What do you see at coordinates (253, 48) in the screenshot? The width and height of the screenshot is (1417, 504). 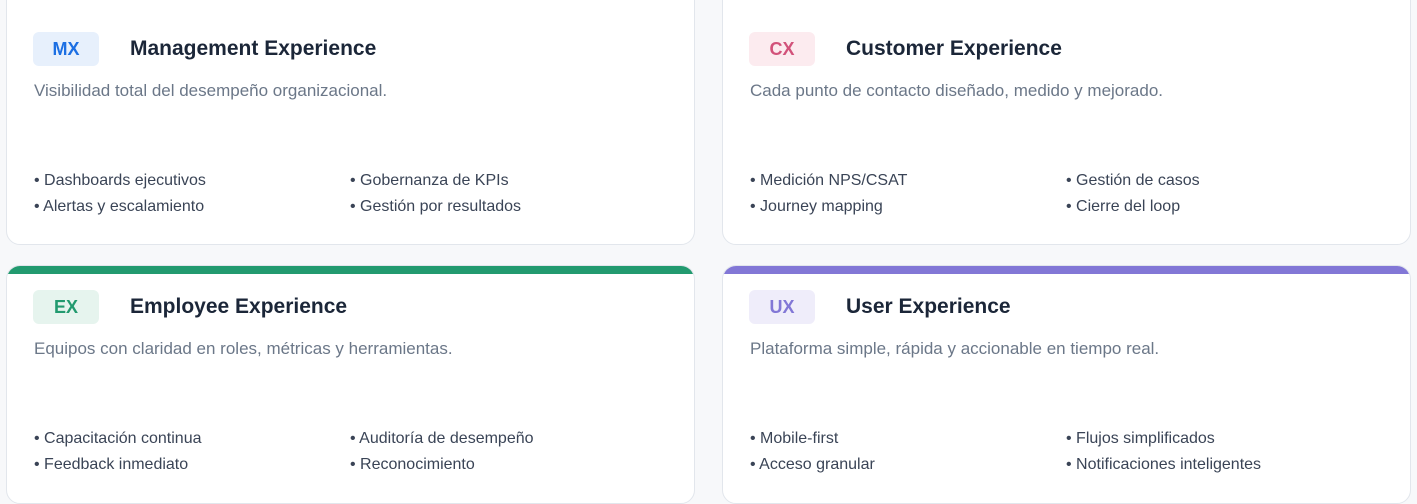 I see `card-title: Management Experience` at bounding box center [253, 48].